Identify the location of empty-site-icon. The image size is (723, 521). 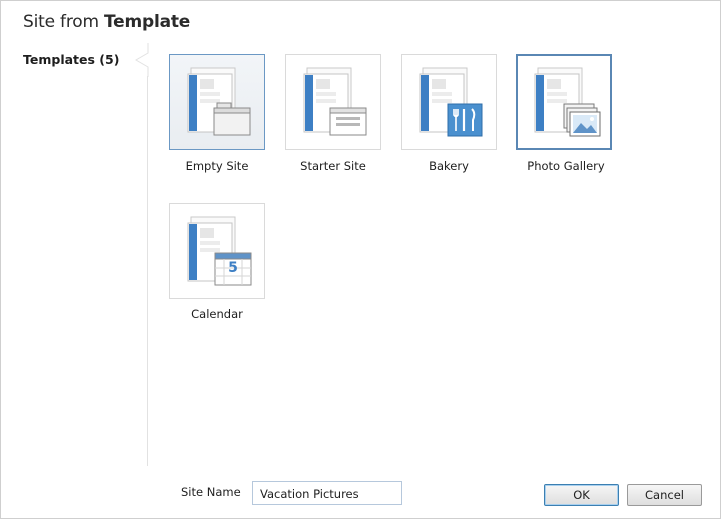
(219, 101).